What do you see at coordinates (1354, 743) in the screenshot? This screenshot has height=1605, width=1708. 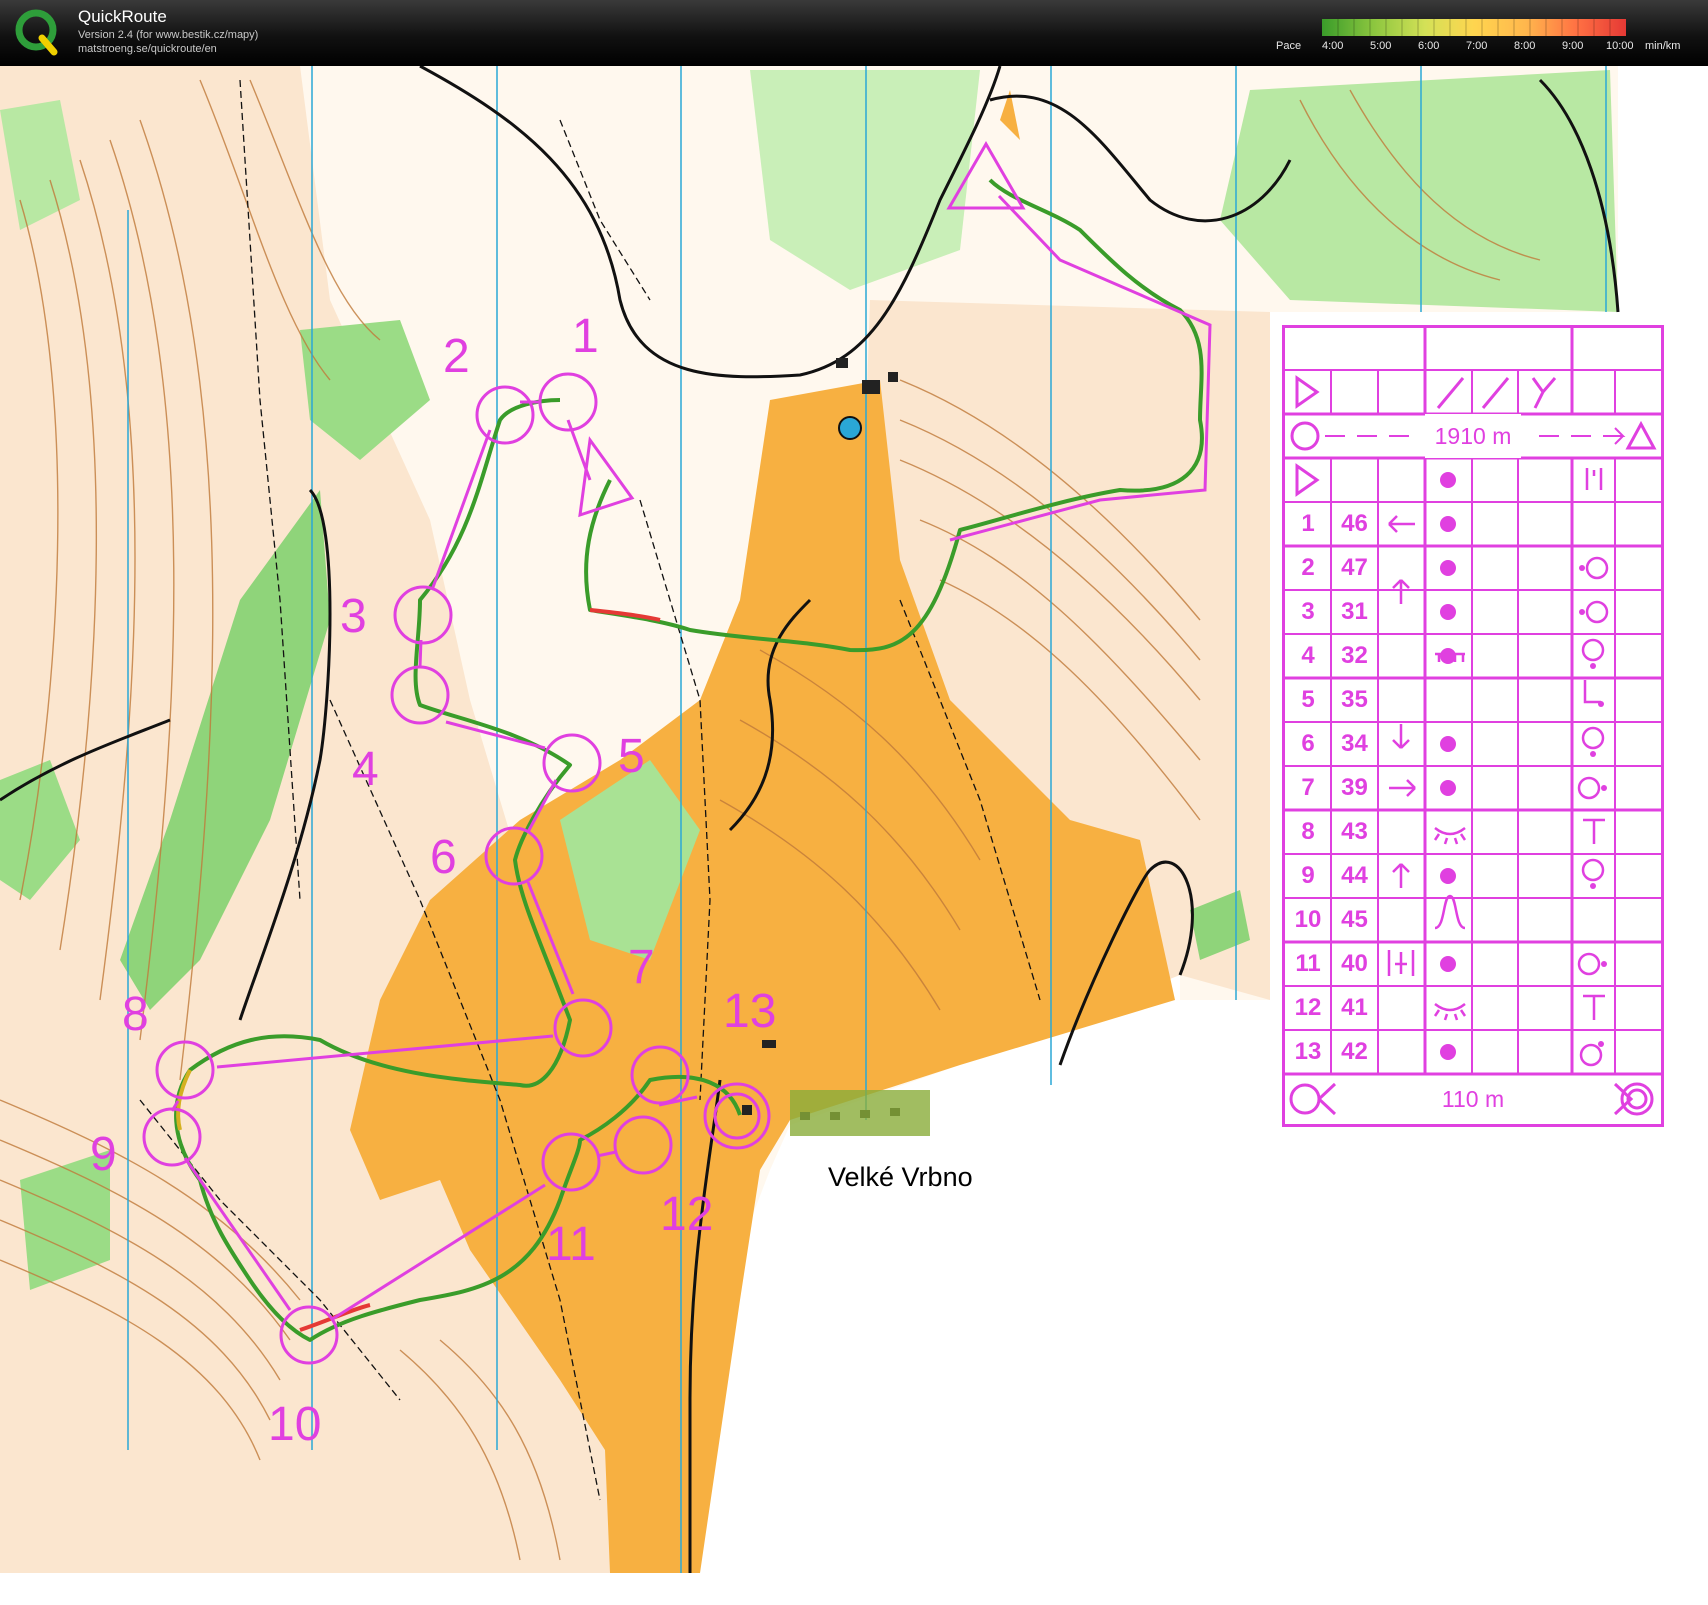 I see `control-code: 34` at bounding box center [1354, 743].